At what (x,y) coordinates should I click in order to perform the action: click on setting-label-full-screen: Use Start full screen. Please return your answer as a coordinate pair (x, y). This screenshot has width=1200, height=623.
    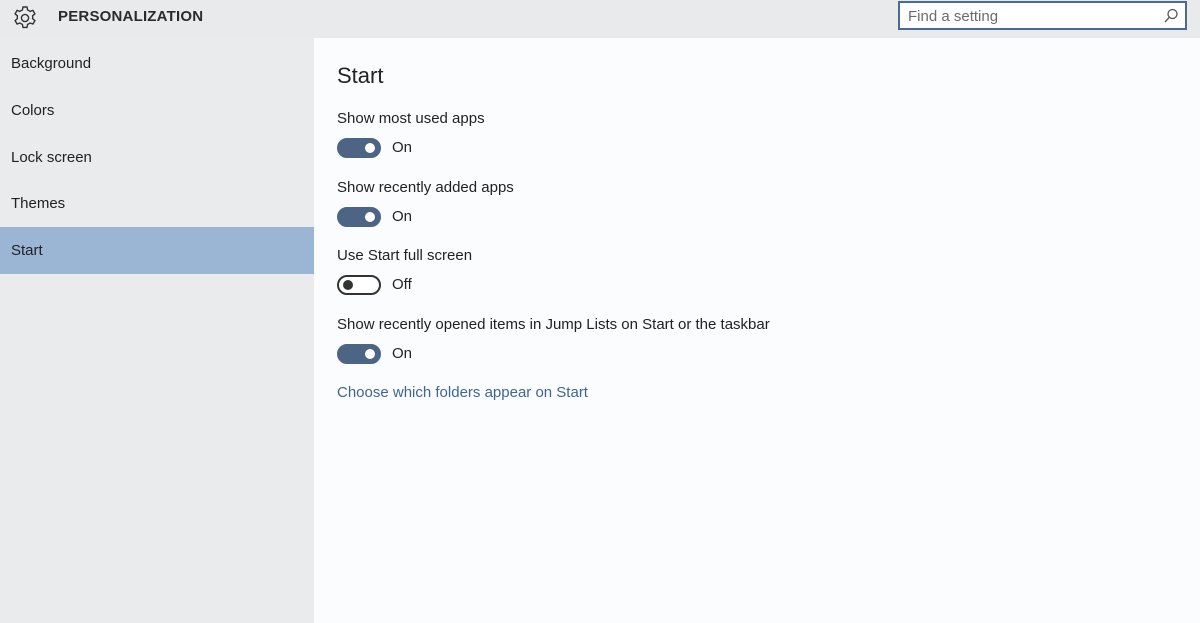
    Looking at the image, I should click on (405, 255).